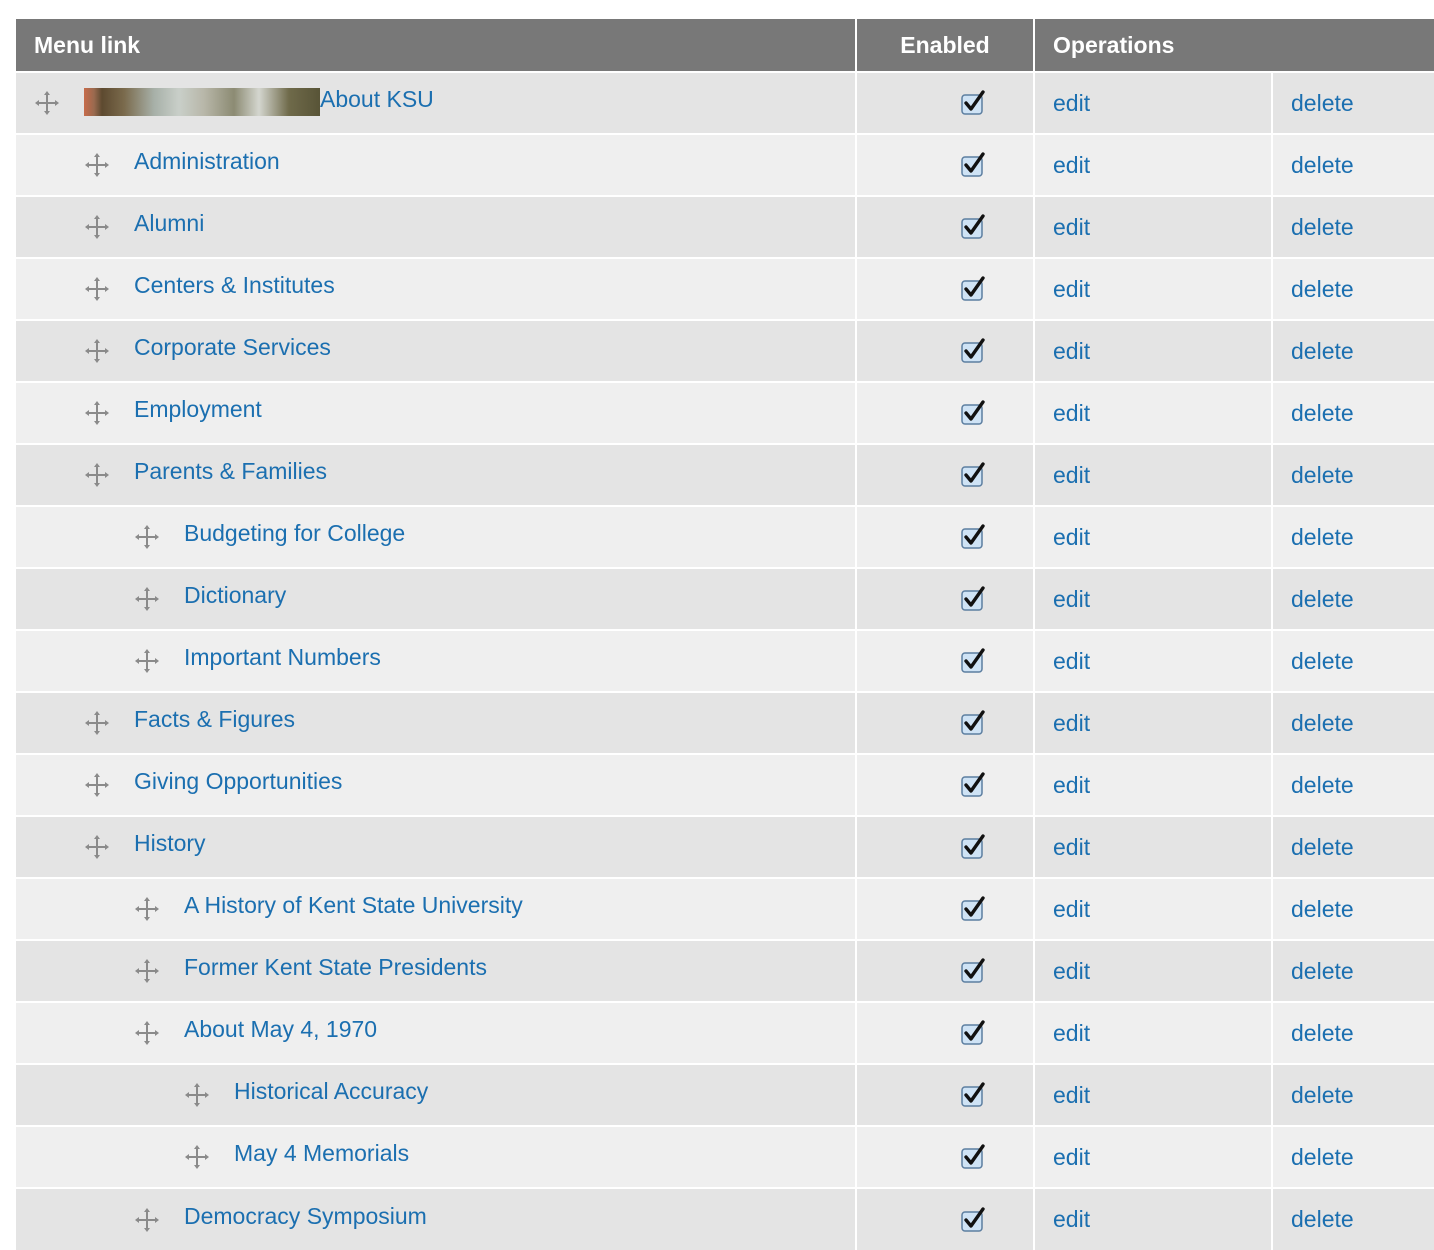  What do you see at coordinates (235, 595) in the screenshot?
I see `menu-link-title: Dictionary` at bounding box center [235, 595].